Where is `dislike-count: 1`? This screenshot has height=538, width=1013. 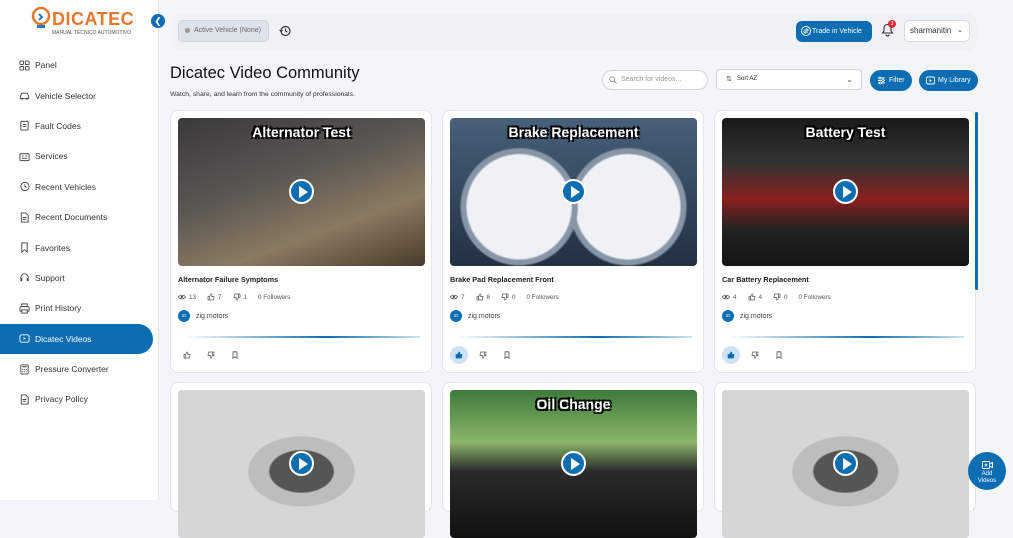 dislike-count: 1 is located at coordinates (245, 297).